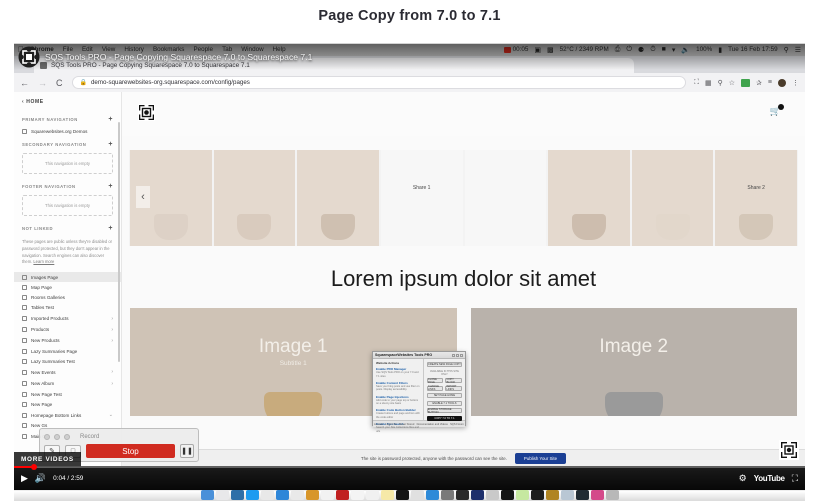  Describe the element at coordinates (24, 83) in the screenshot. I see `back-button: ←` at that location.